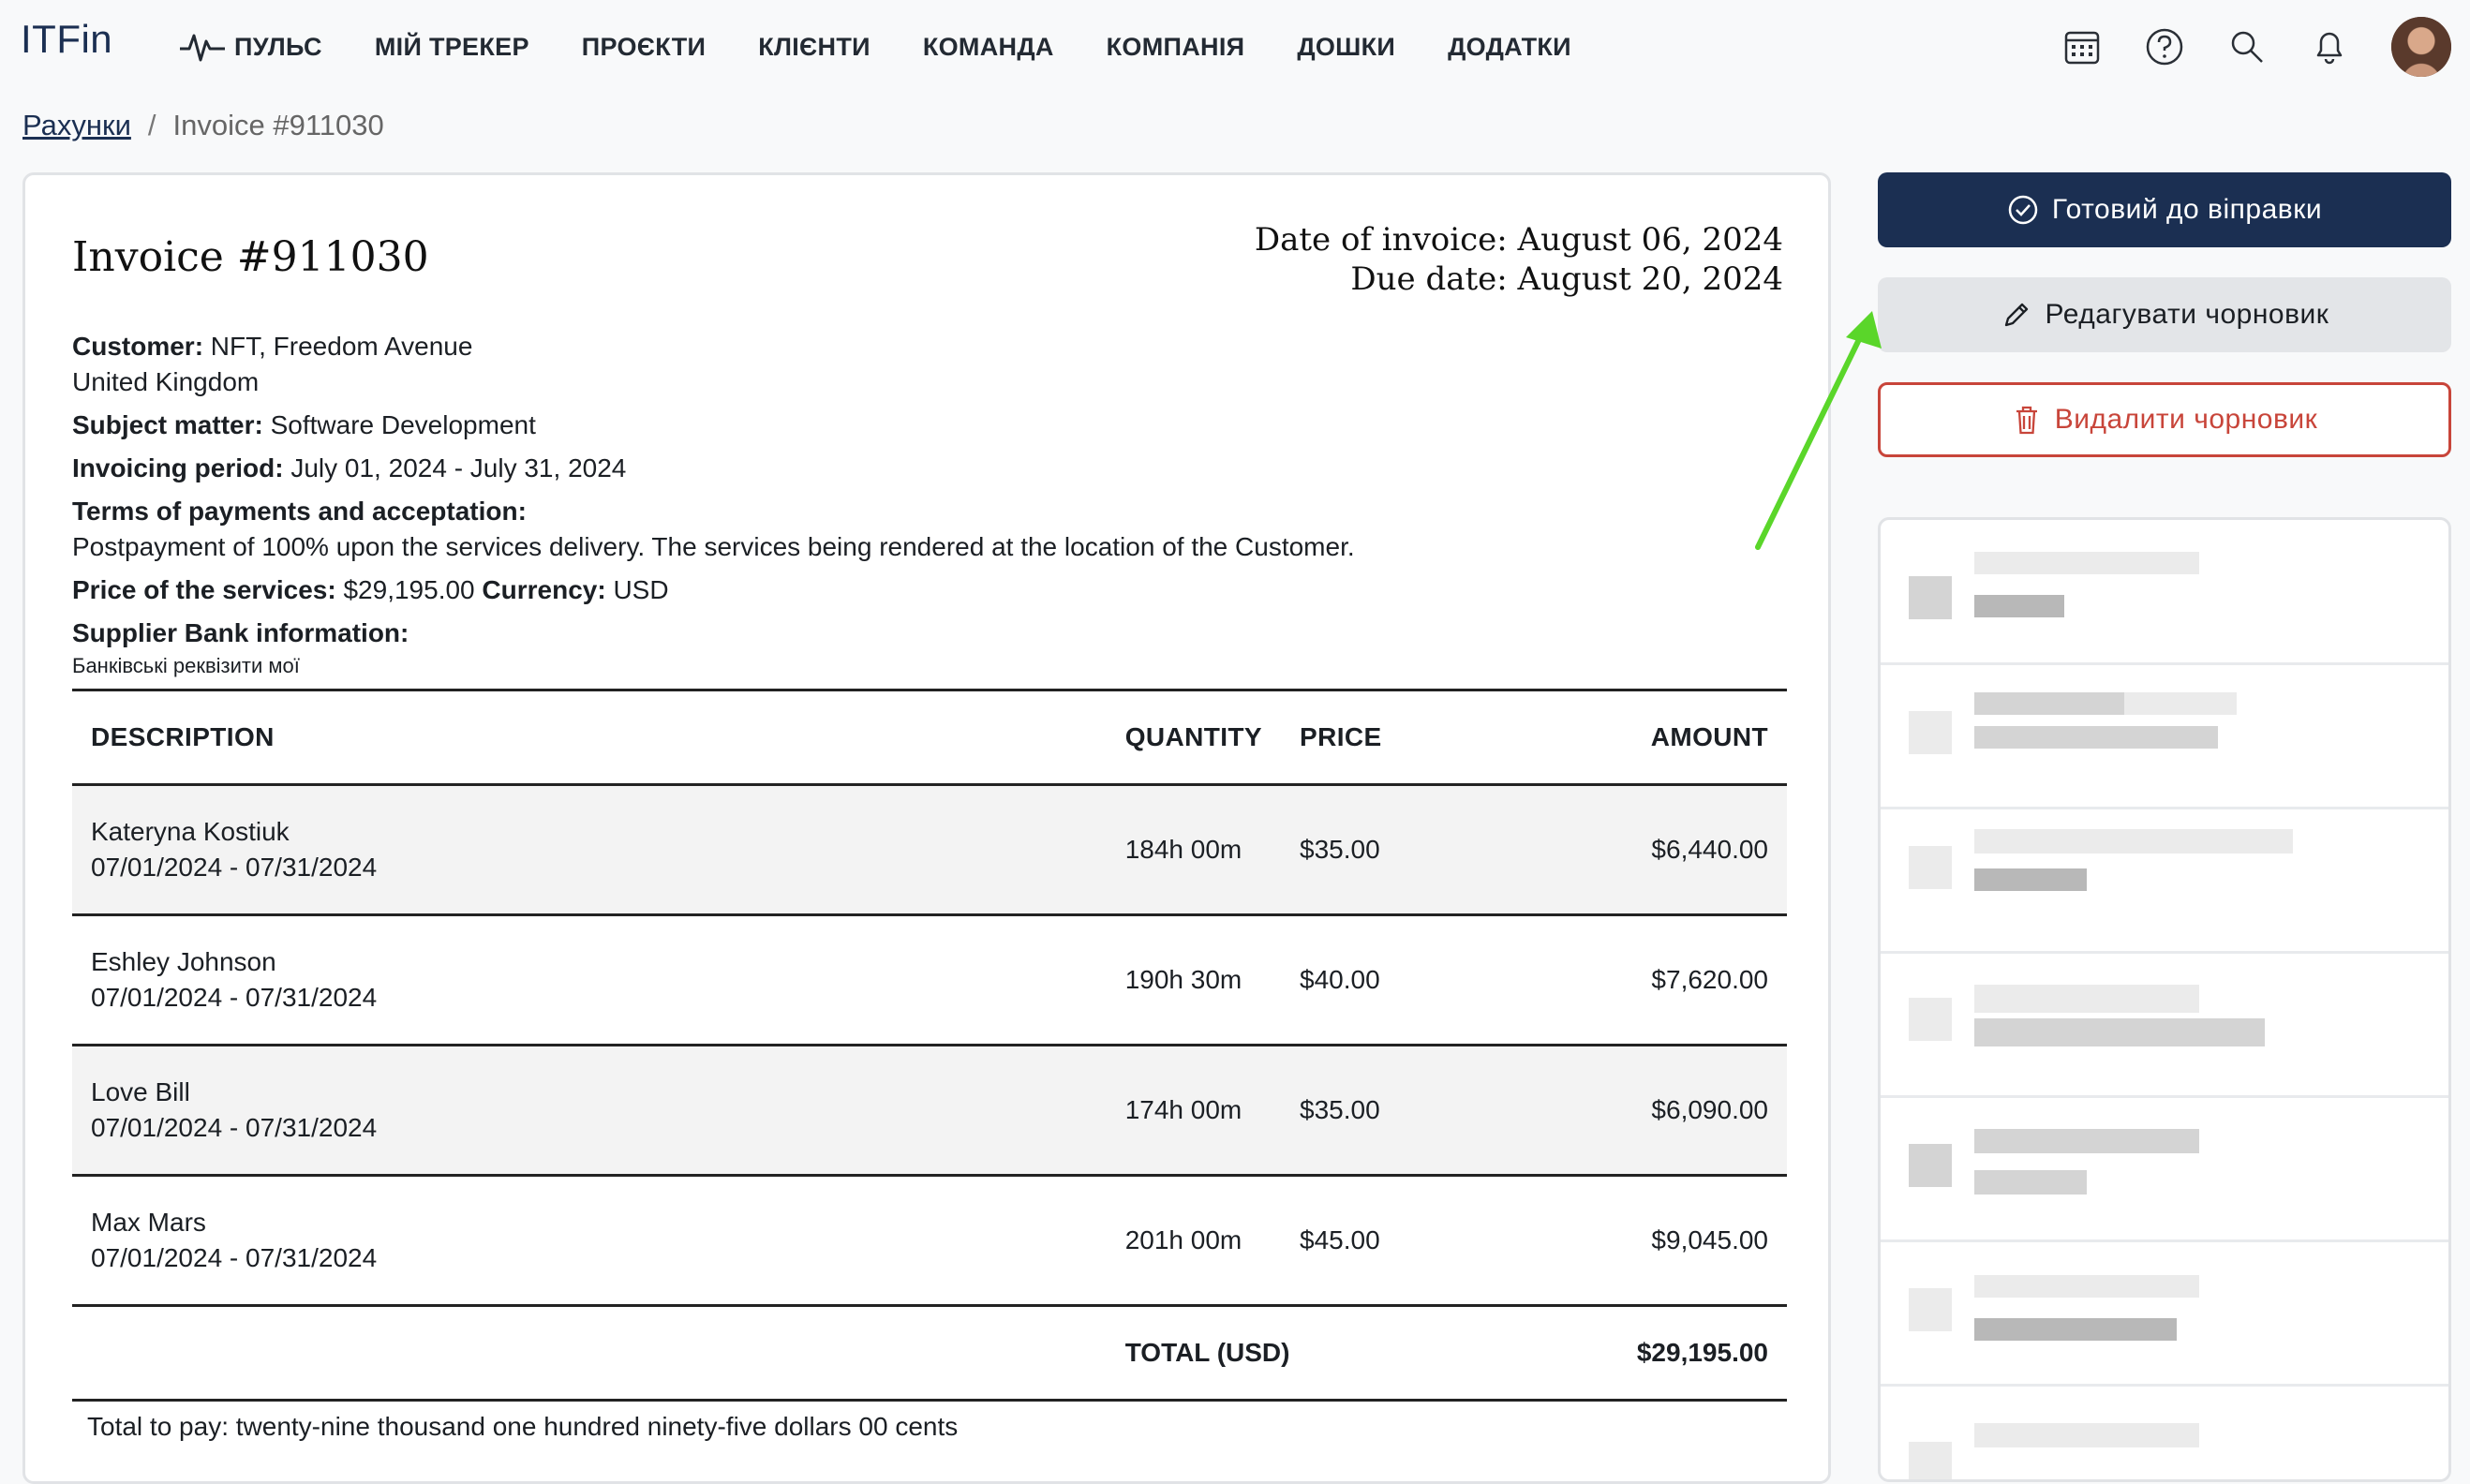 The image size is (2470, 1484). Describe the element at coordinates (589, 980) in the screenshot. I see `row-description: Eshley Johnson 07/01/2024 - 07/31/2024` at that location.